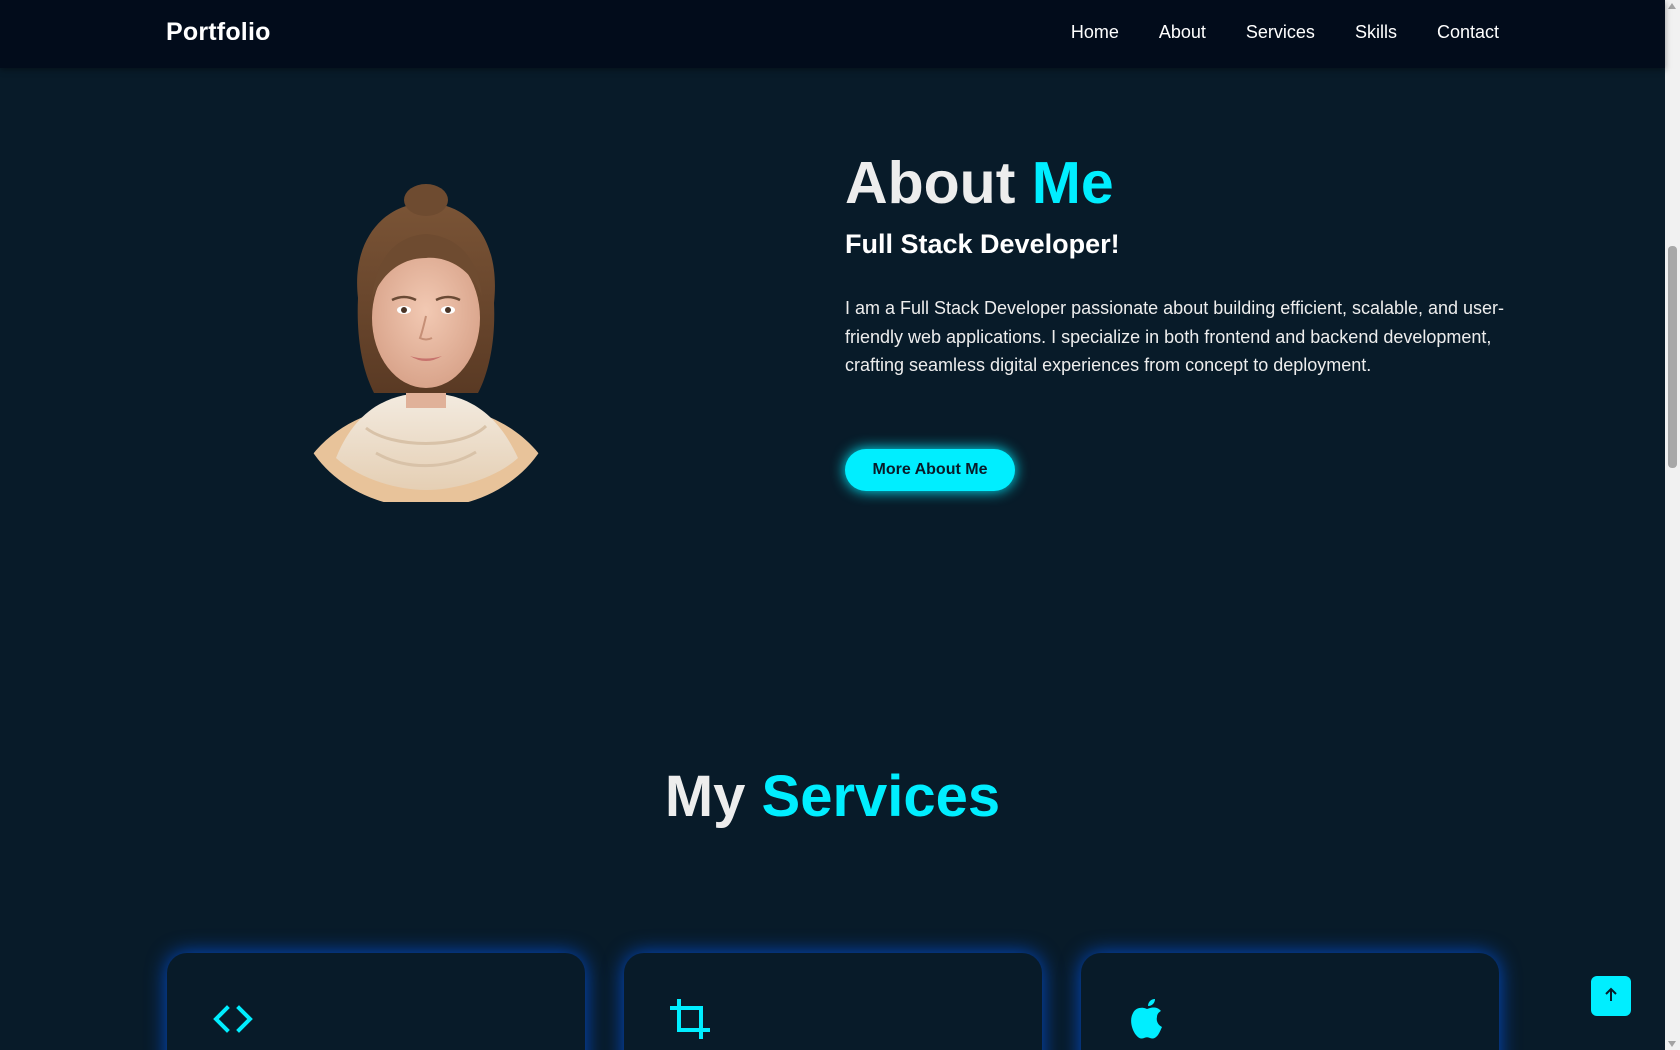 This screenshot has width=1680, height=1050. What do you see at coordinates (233, 1019) in the screenshot?
I see `code-icon` at bounding box center [233, 1019].